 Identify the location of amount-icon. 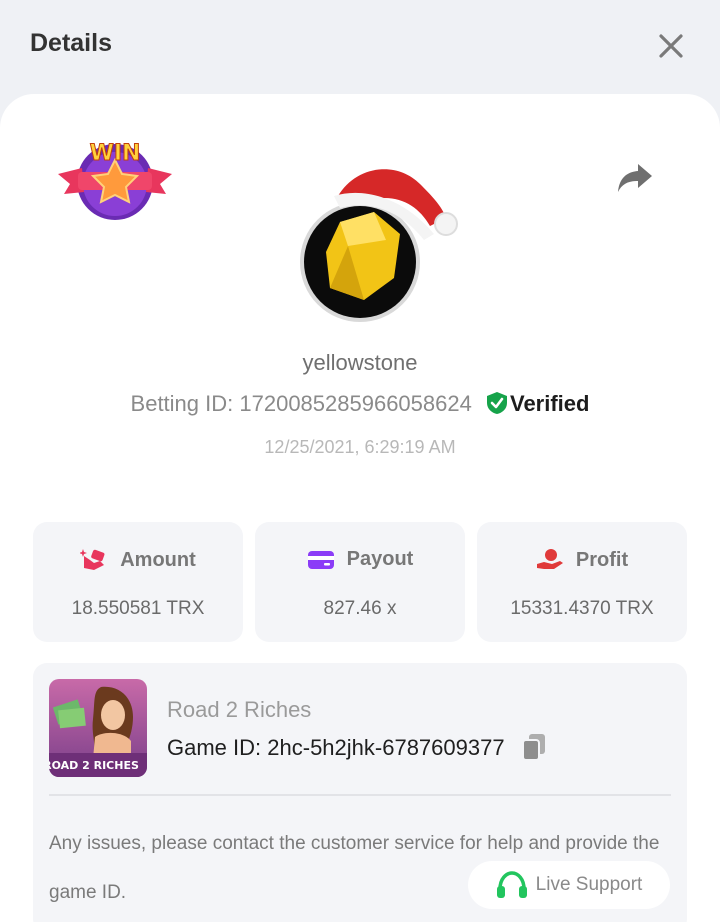
(92, 559).